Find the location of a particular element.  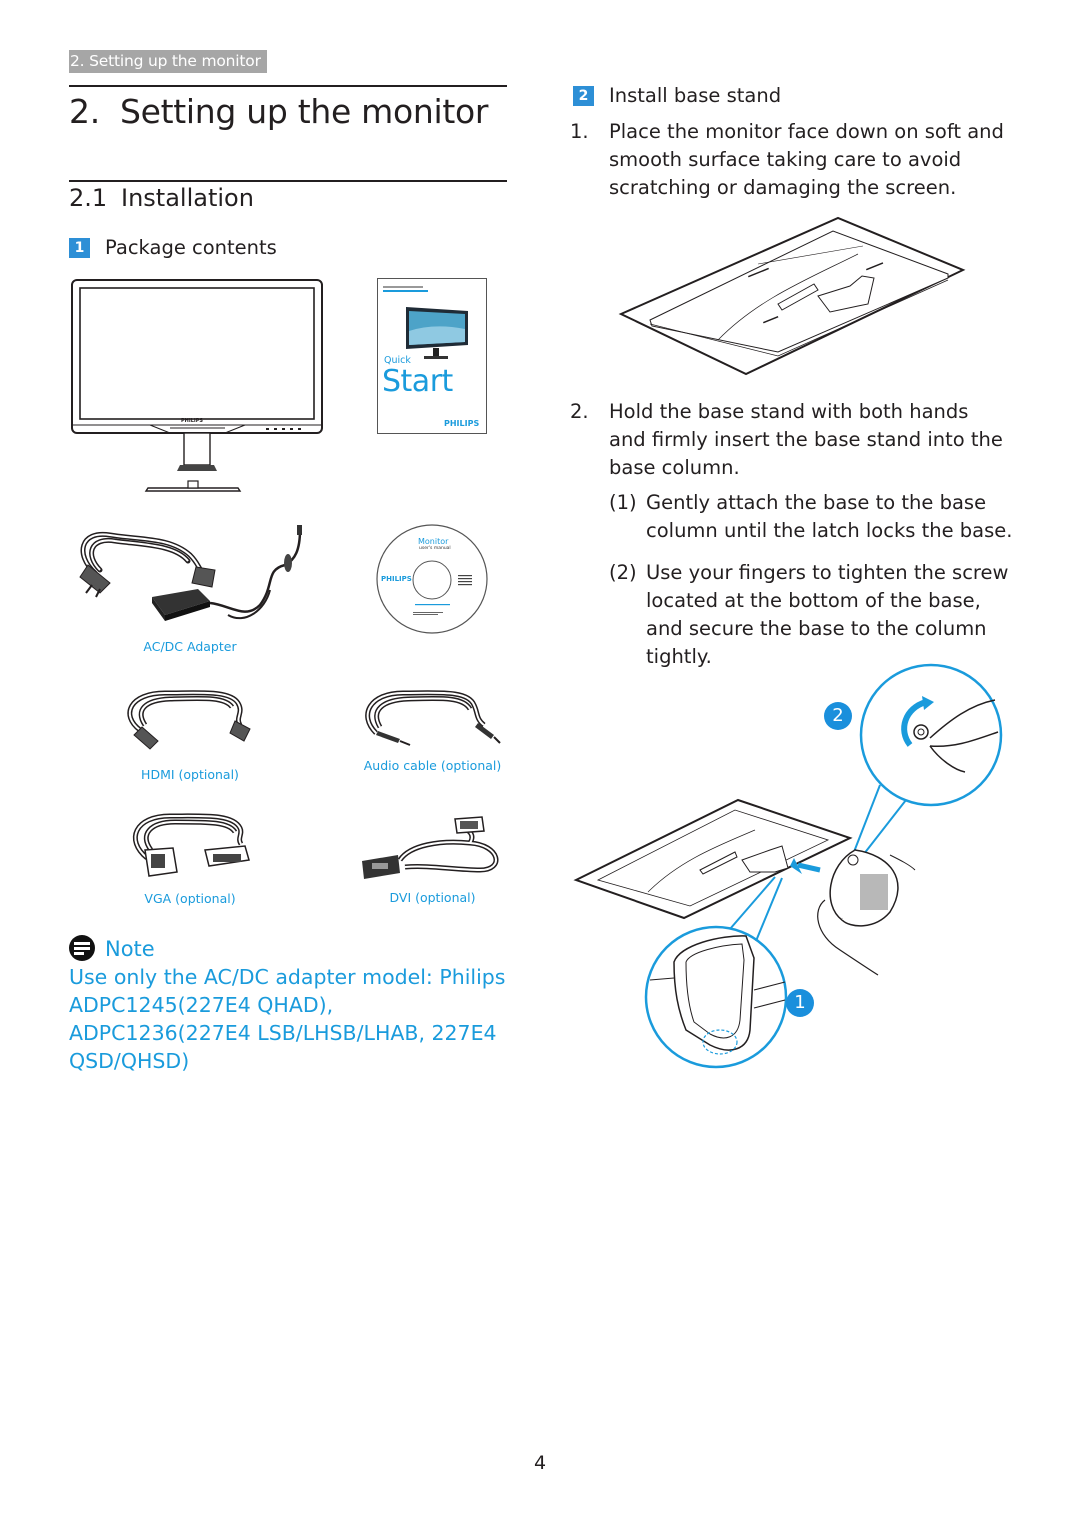

dvi-caption: DVI (optional) is located at coordinates (432, 897).